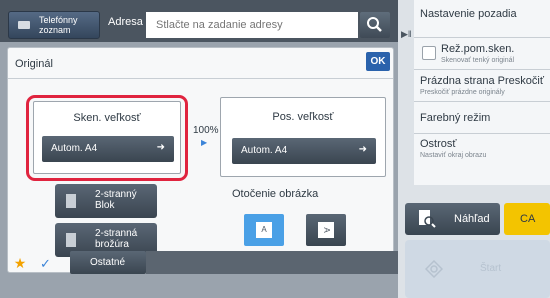 This screenshot has width=550, height=298. I want to click on dialog-title: Originál, so click(34, 64).